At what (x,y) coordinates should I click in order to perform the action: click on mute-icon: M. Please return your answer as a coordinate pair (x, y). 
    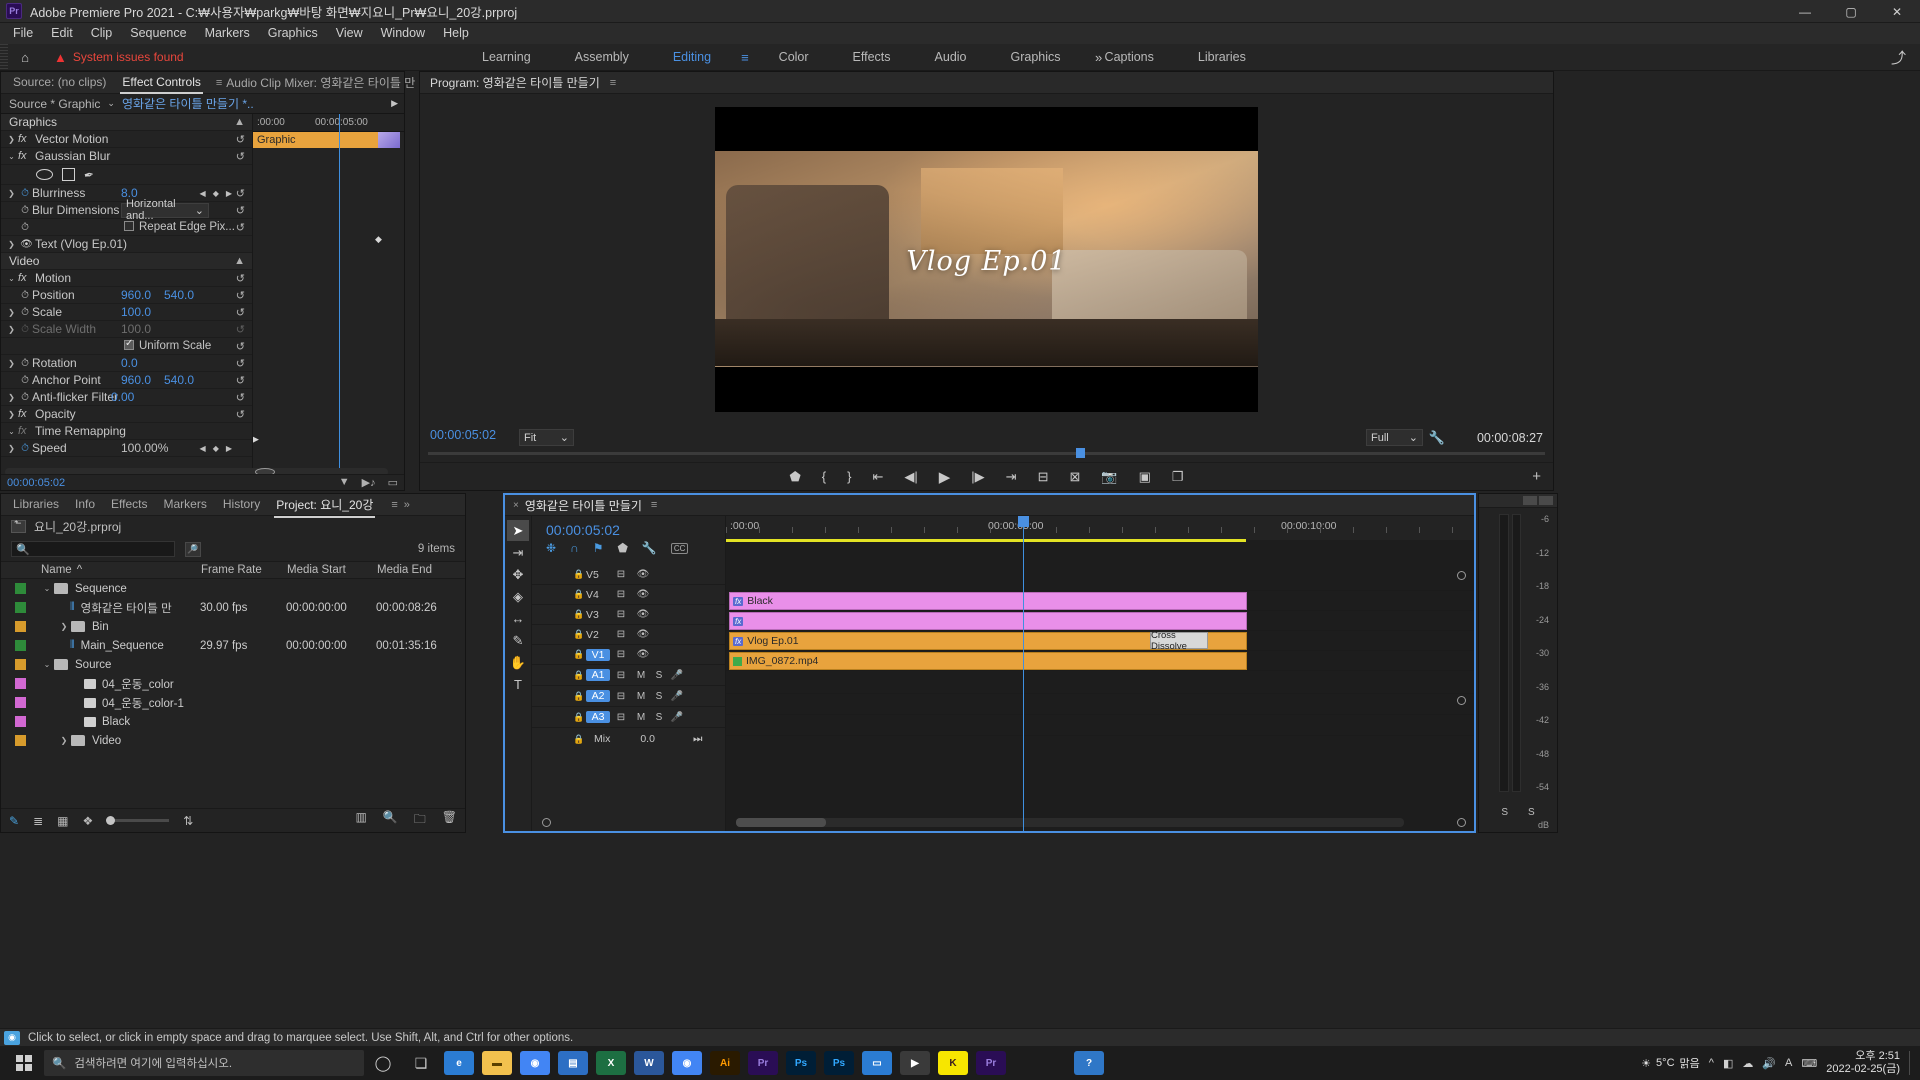
    Looking at the image, I should click on (641, 675).